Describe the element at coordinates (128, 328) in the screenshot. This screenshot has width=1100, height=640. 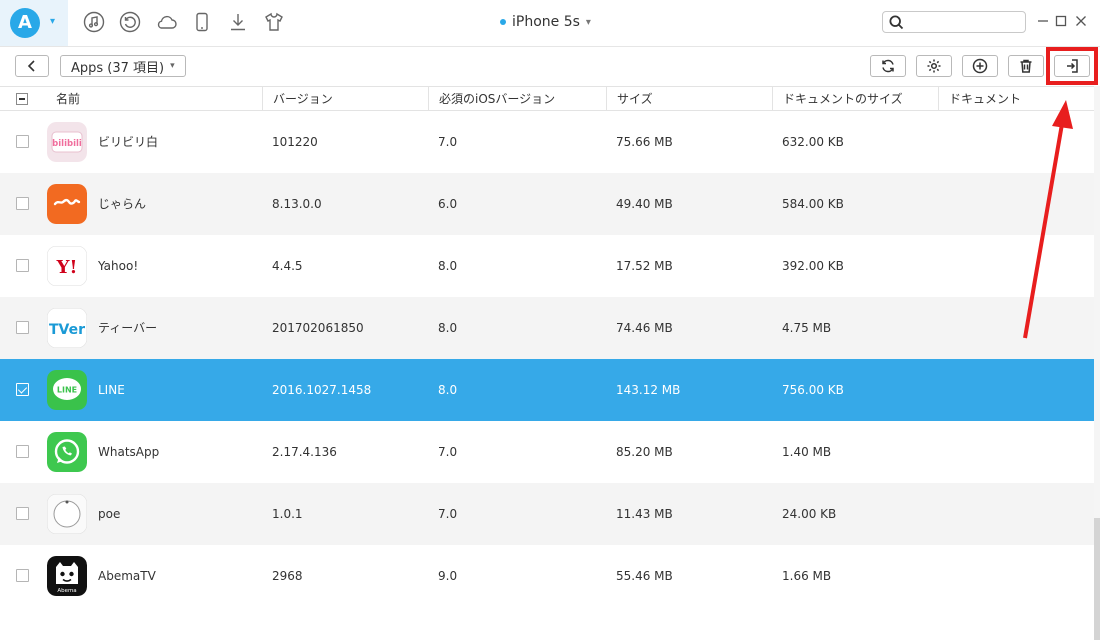
I see `app-name: ティーバー` at that location.